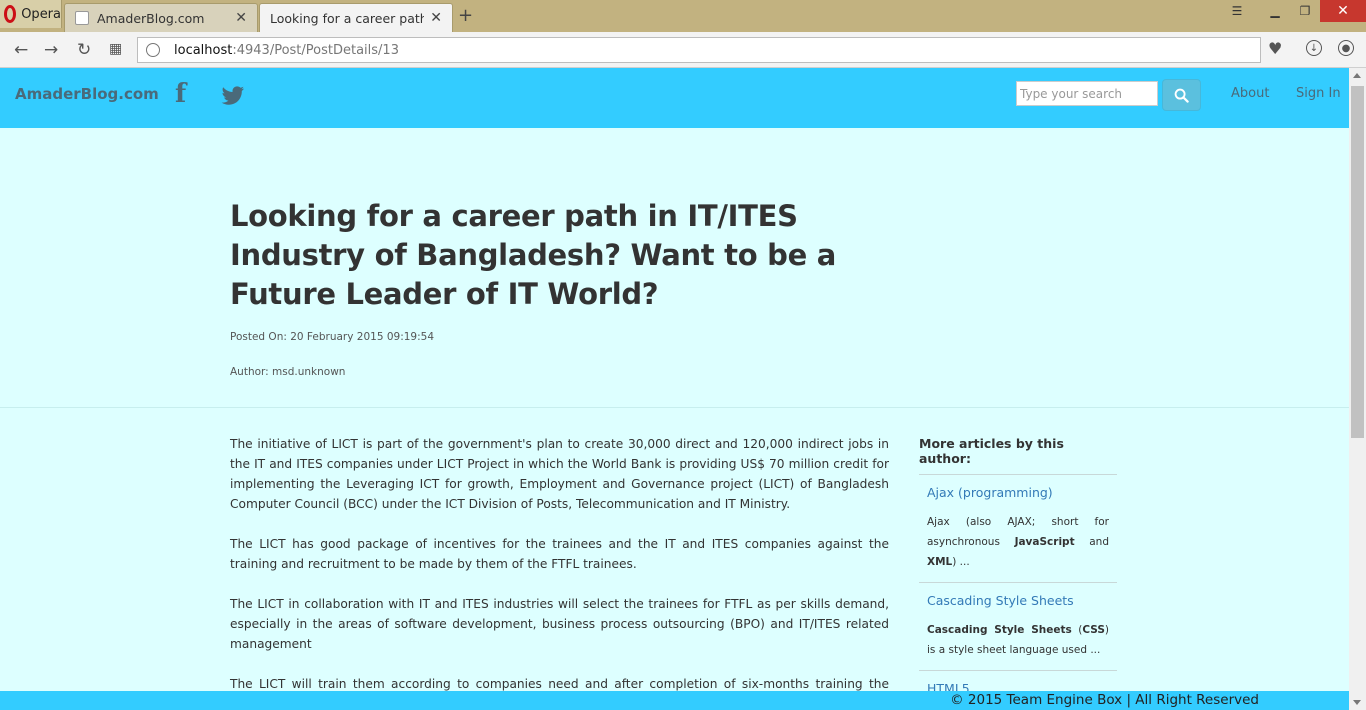 This screenshot has width=1366, height=710. Describe the element at coordinates (1314, 48) in the screenshot. I see `download-icon: ↓` at that location.